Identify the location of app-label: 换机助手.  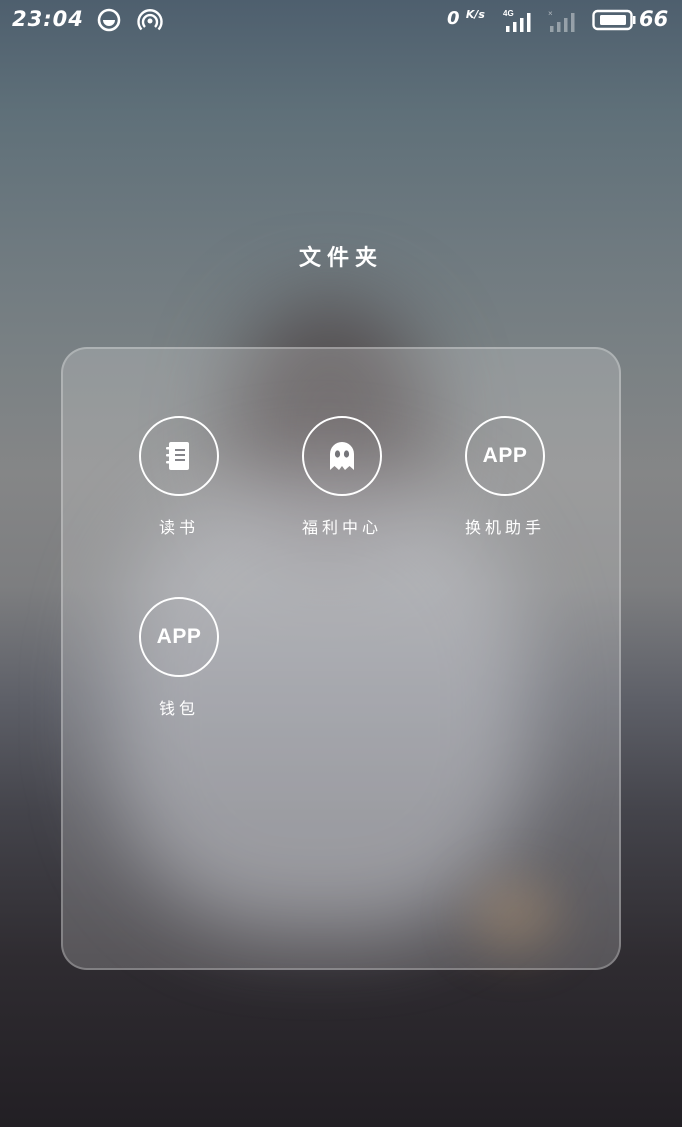
(504, 527).